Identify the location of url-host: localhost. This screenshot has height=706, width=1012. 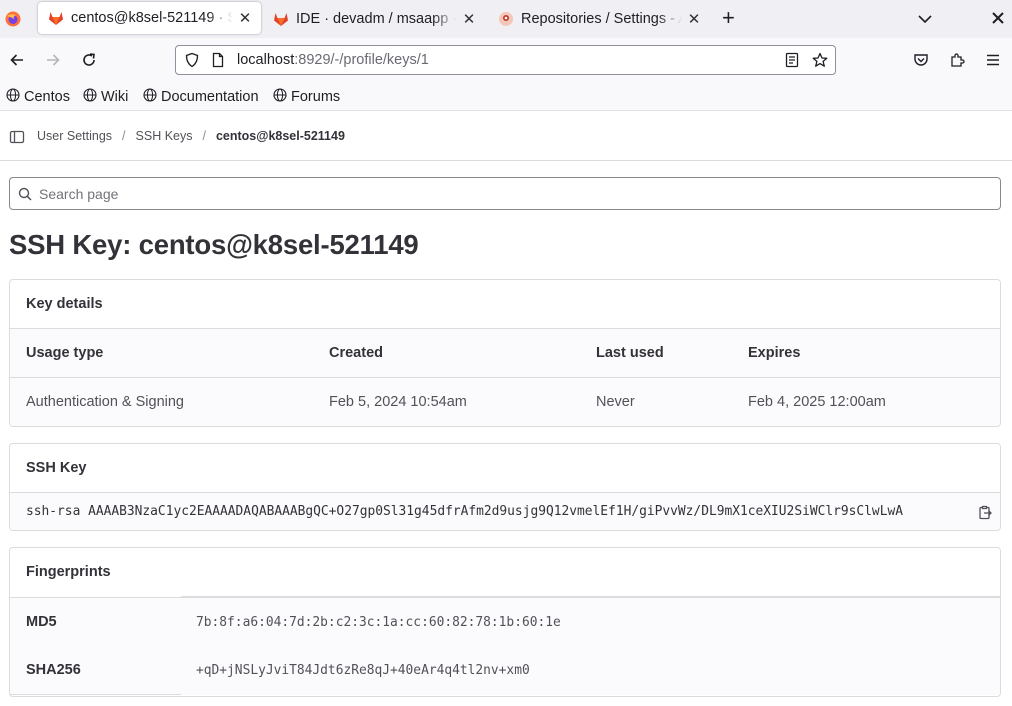
(266, 60).